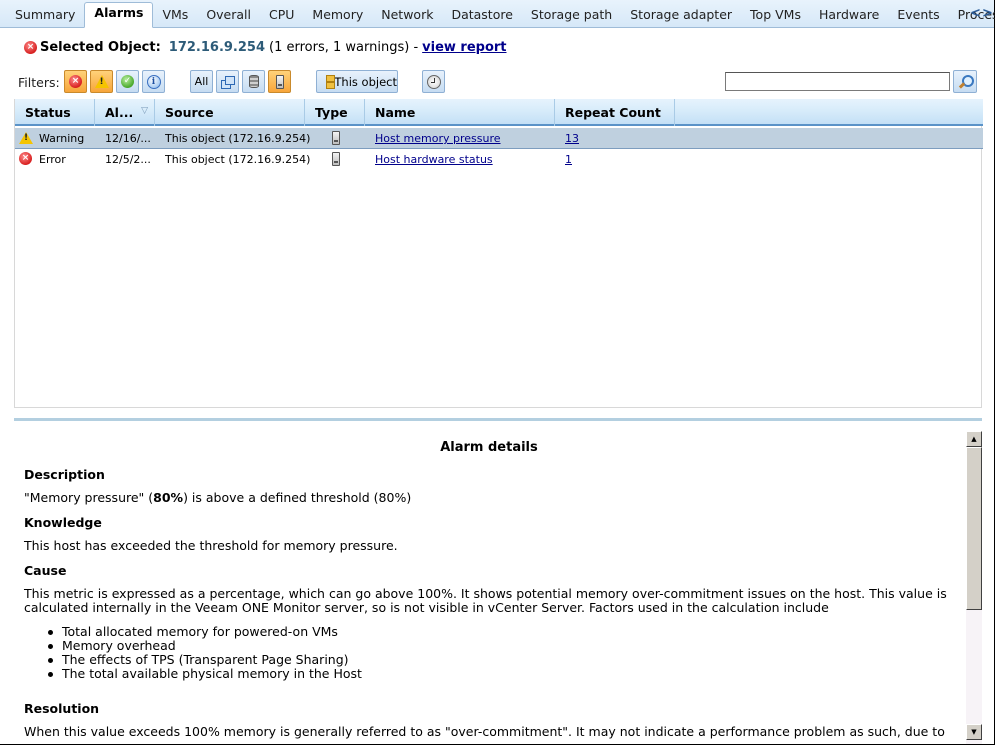 The height and width of the screenshot is (745, 995). What do you see at coordinates (175, 15) in the screenshot?
I see `tab-vms: VMs` at bounding box center [175, 15].